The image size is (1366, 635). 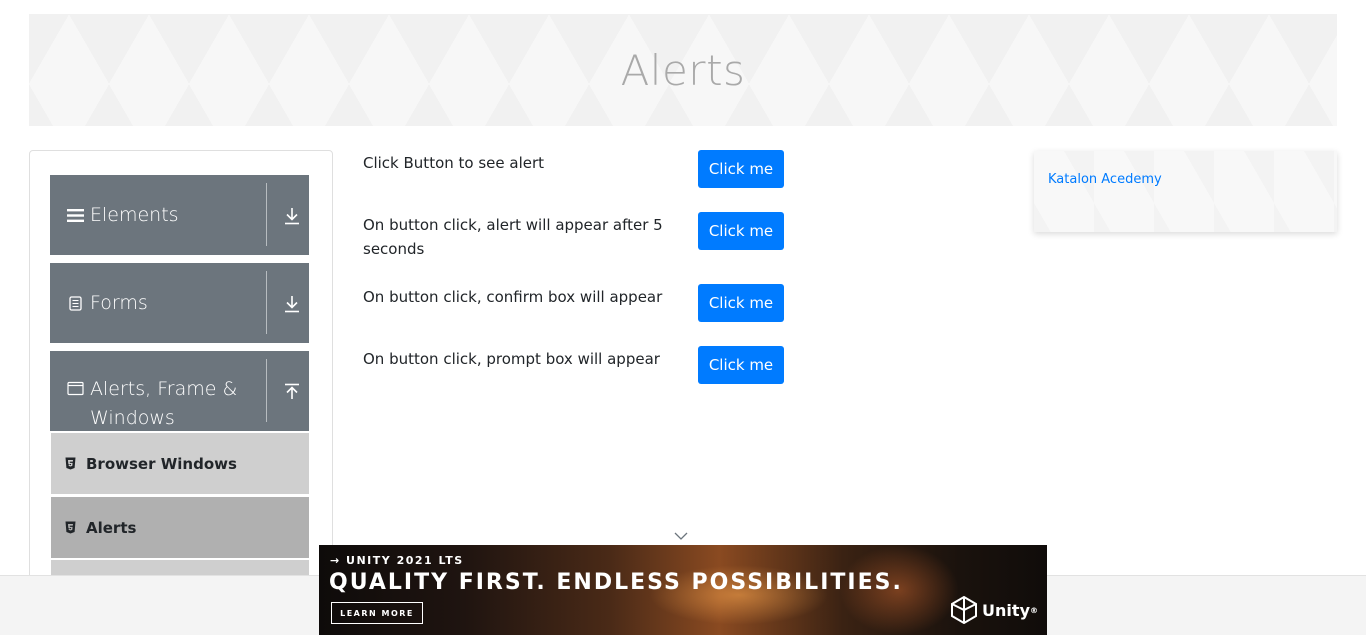 What do you see at coordinates (75, 388) in the screenshot?
I see `window-icon` at bounding box center [75, 388].